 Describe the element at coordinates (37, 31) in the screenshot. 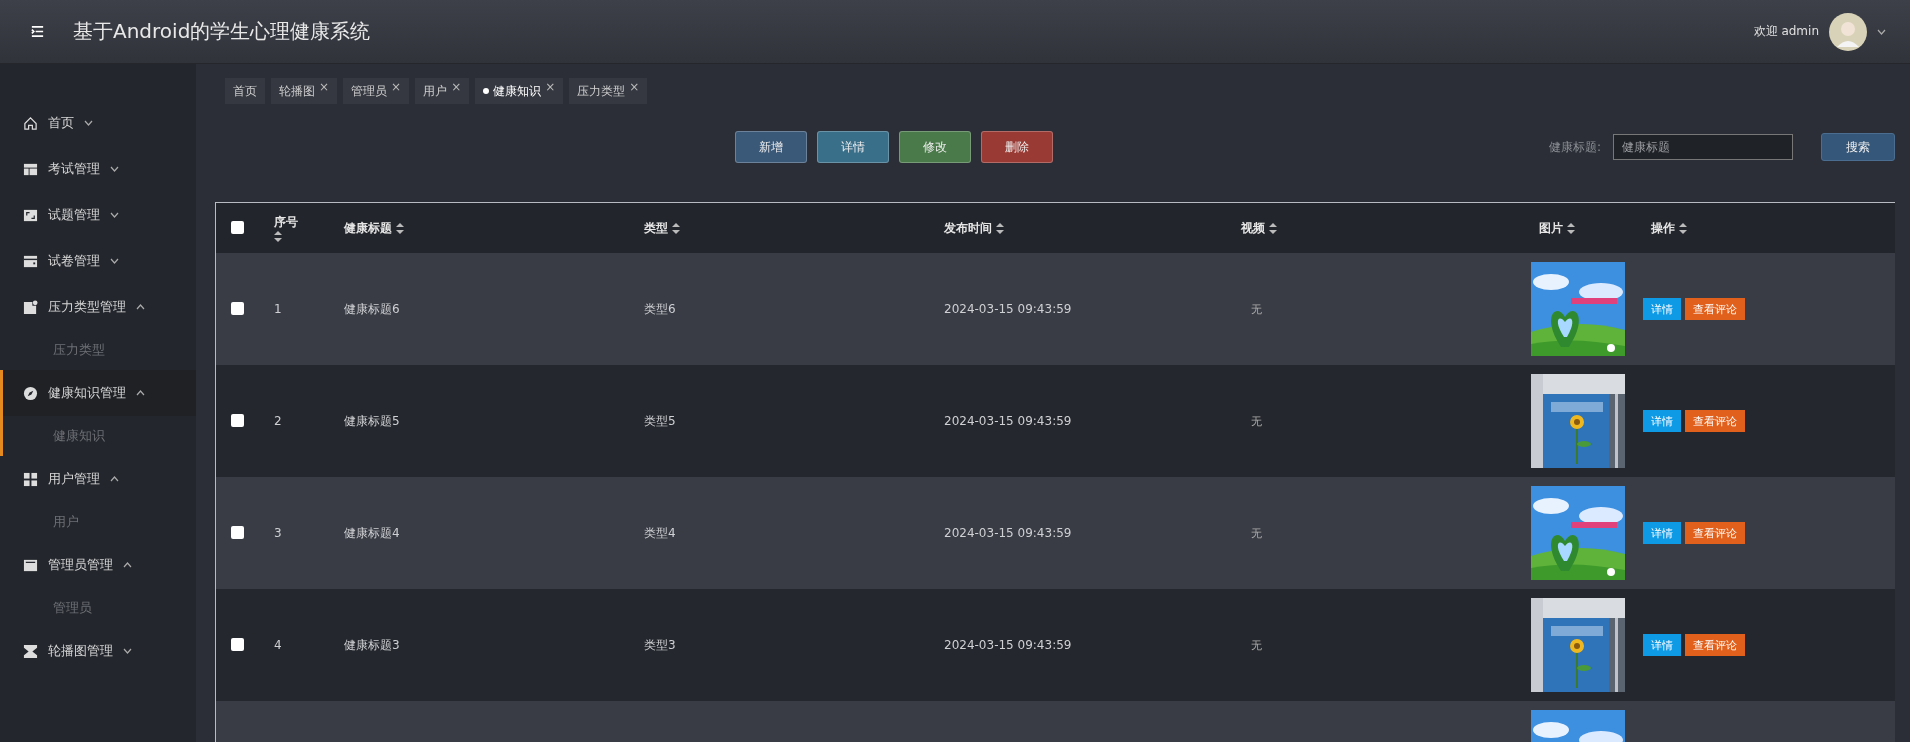

I see `menu-icon` at that location.